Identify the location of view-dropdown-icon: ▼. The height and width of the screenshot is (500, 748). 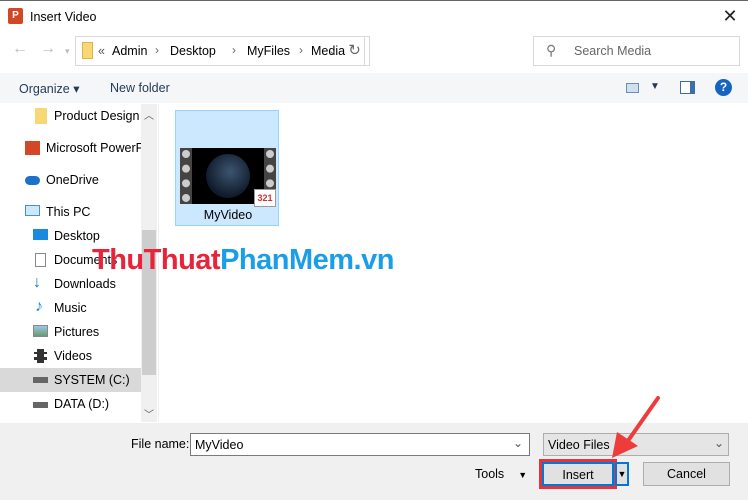
(655, 86).